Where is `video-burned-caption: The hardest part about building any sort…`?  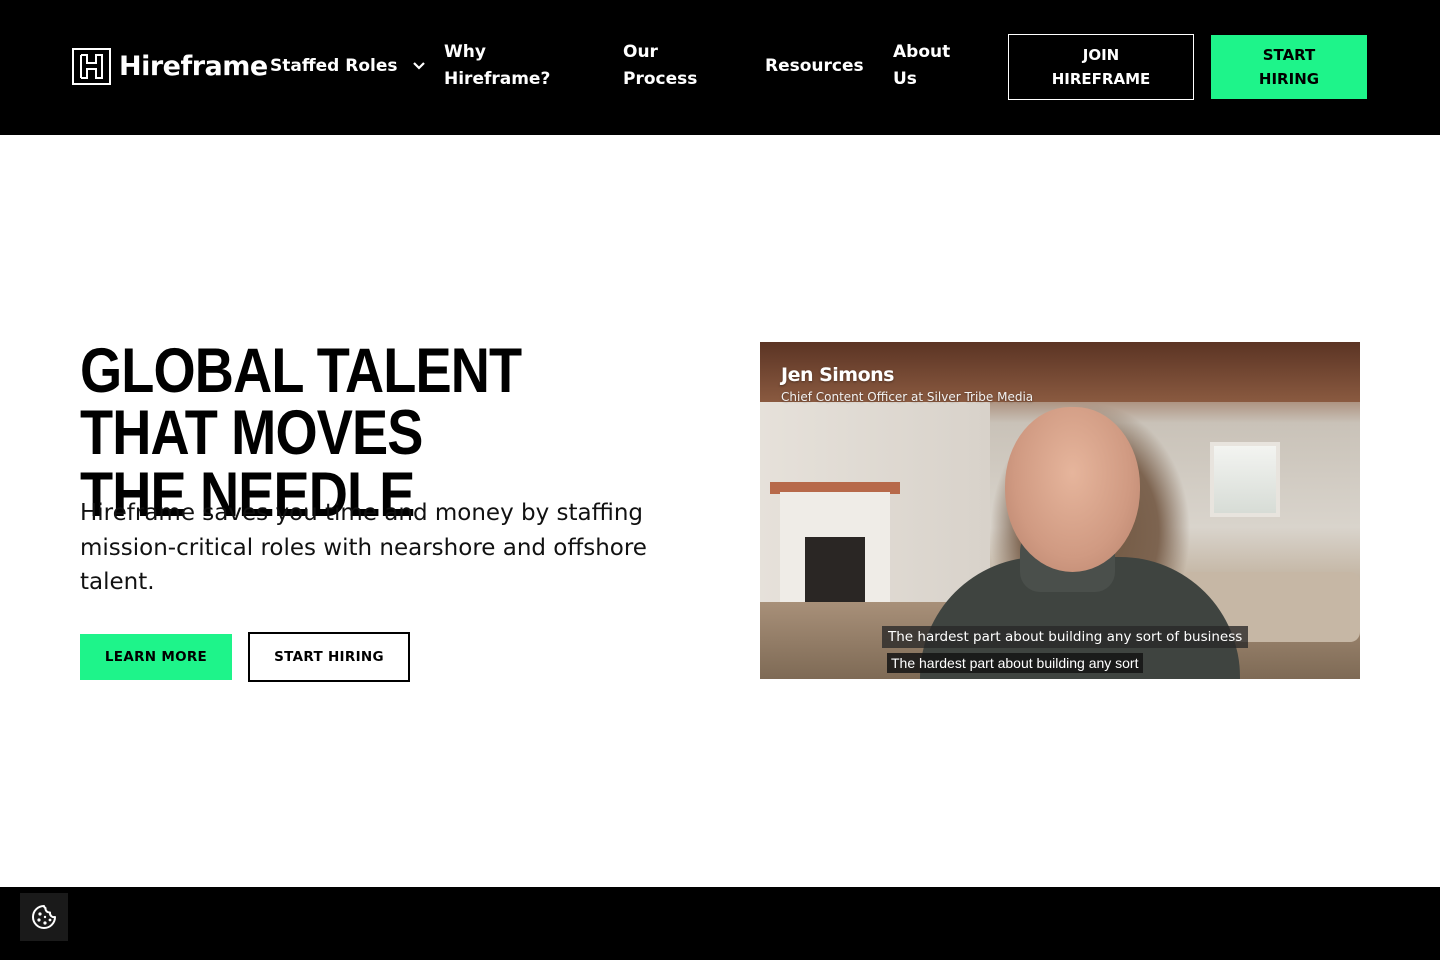
video-burned-caption: The hardest part about building any sort… is located at coordinates (1065, 637).